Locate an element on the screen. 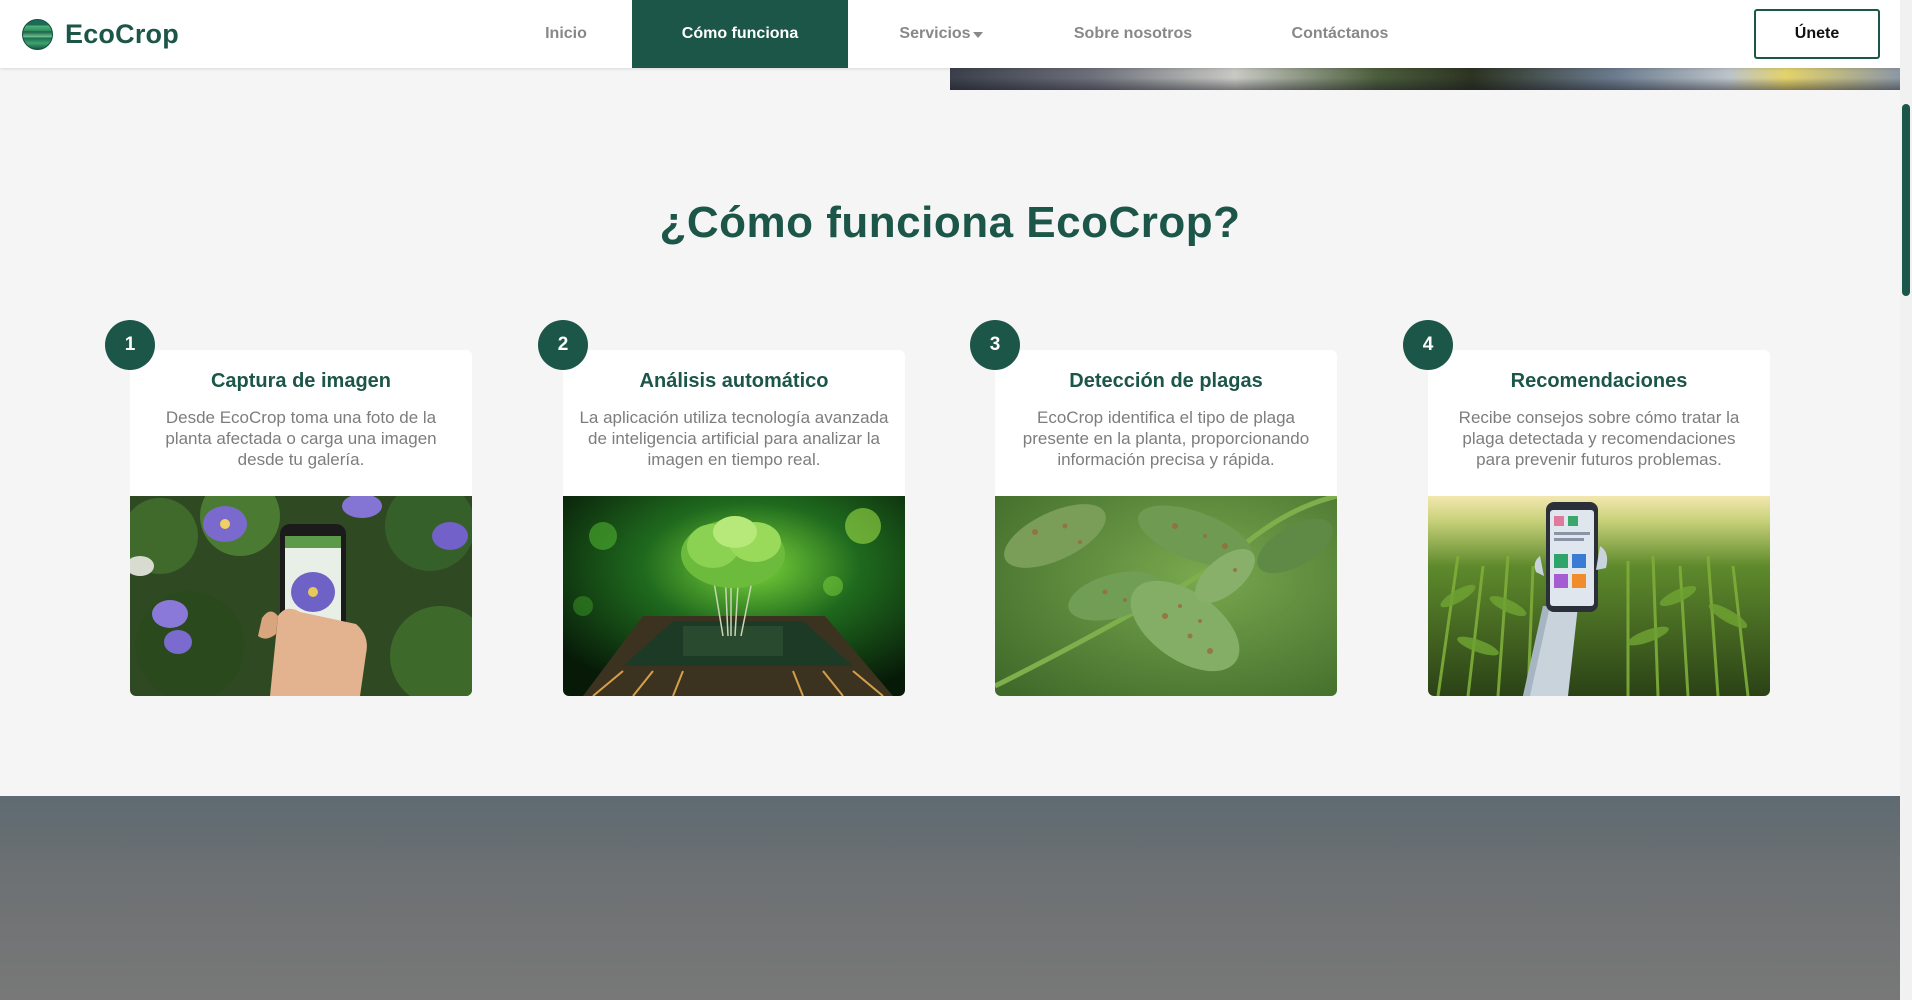  nav-item-como-funciona: Cómo funciona is located at coordinates (740, 34).